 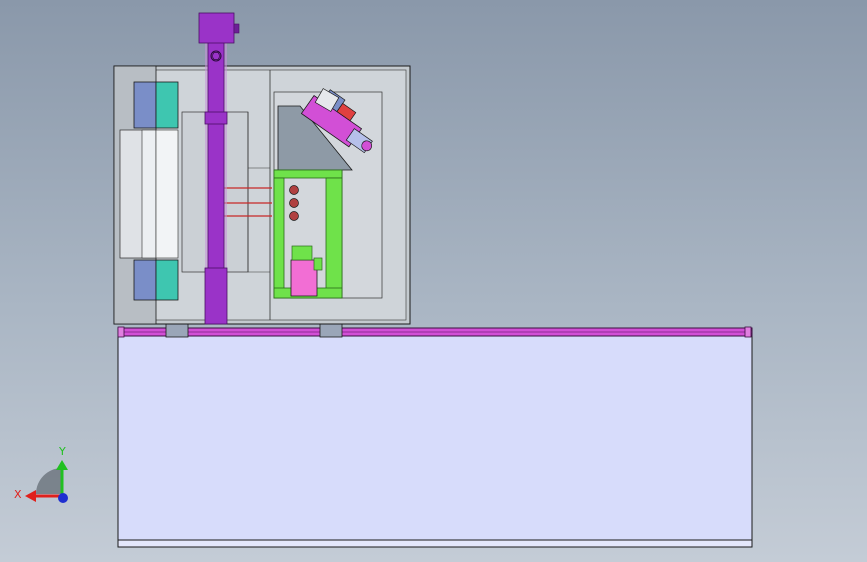 What do you see at coordinates (121, 332) in the screenshot?
I see `rail-end-left` at bounding box center [121, 332].